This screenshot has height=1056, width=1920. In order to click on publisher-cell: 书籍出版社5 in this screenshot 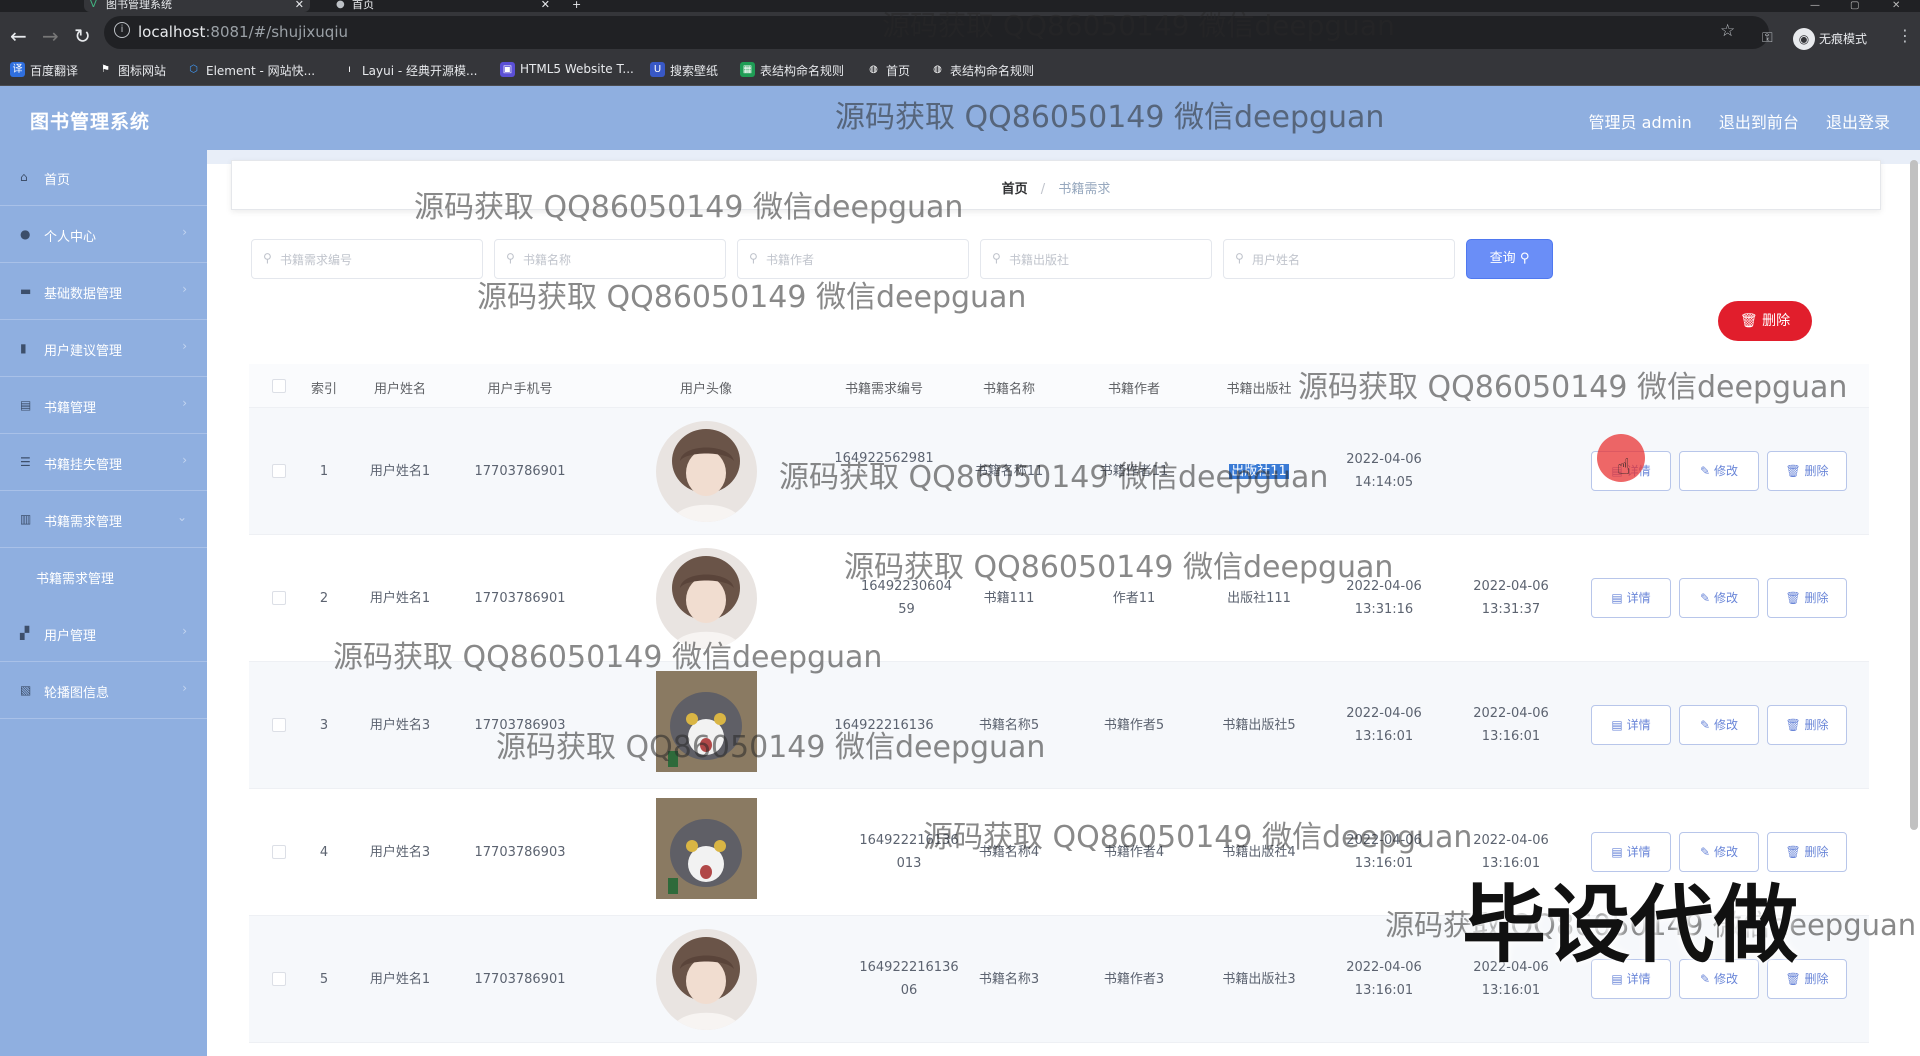, I will do `click(1259, 725)`.